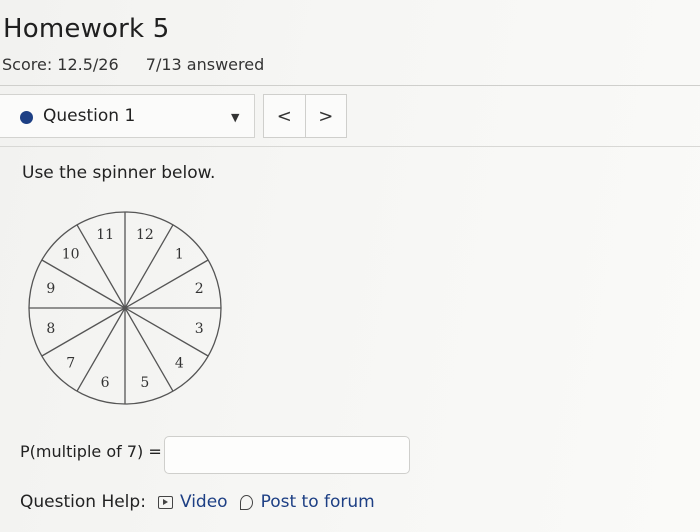  What do you see at coordinates (105, 235) in the screenshot?
I see `spinner-sector-label: 11` at bounding box center [105, 235].